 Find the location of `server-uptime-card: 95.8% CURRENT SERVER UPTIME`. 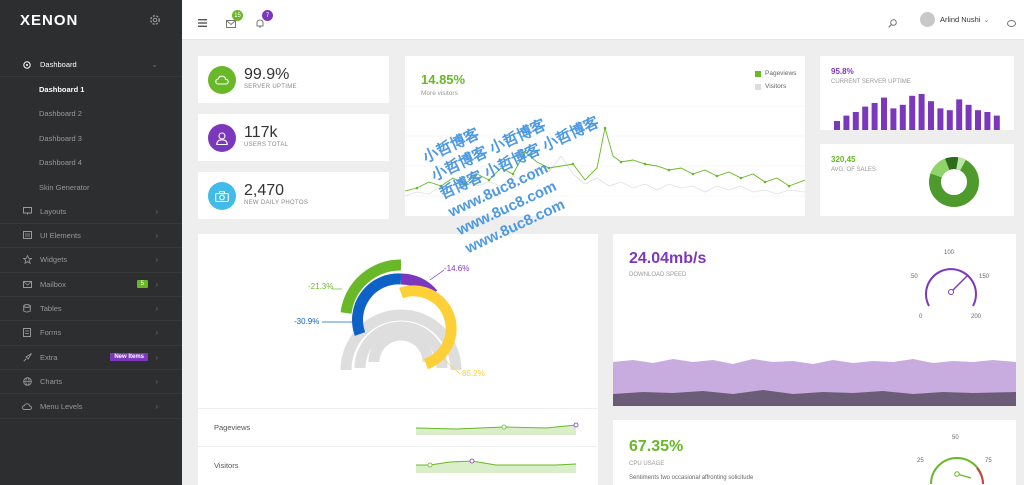

server-uptime-card: 95.8% CURRENT SERVER UPTIME is located at coordinates (917, 93).